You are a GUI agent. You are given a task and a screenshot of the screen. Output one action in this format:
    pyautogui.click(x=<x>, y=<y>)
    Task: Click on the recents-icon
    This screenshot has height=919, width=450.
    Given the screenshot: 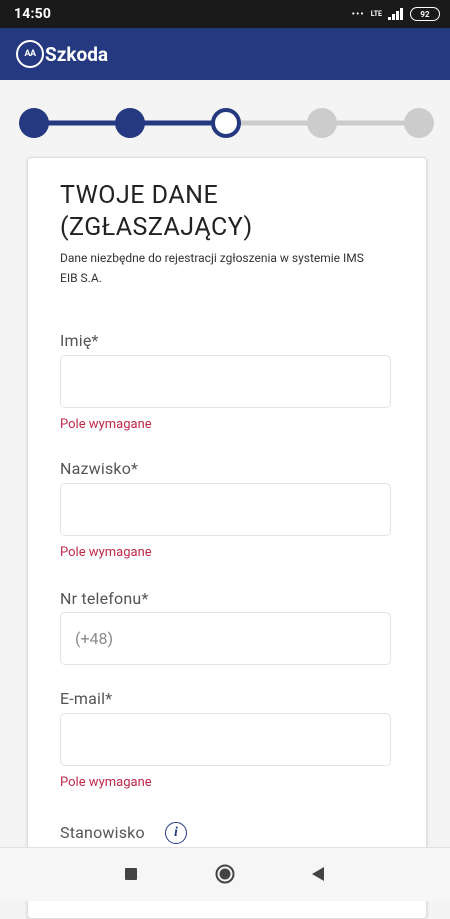 What is the action you would take?
    pyautogui.click(x=131, y=874)
    